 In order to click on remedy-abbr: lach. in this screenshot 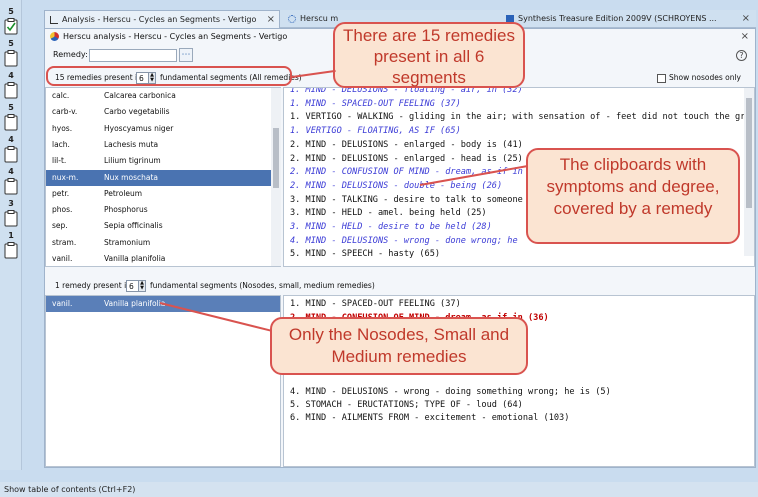, I will do `click(61, 144)`.